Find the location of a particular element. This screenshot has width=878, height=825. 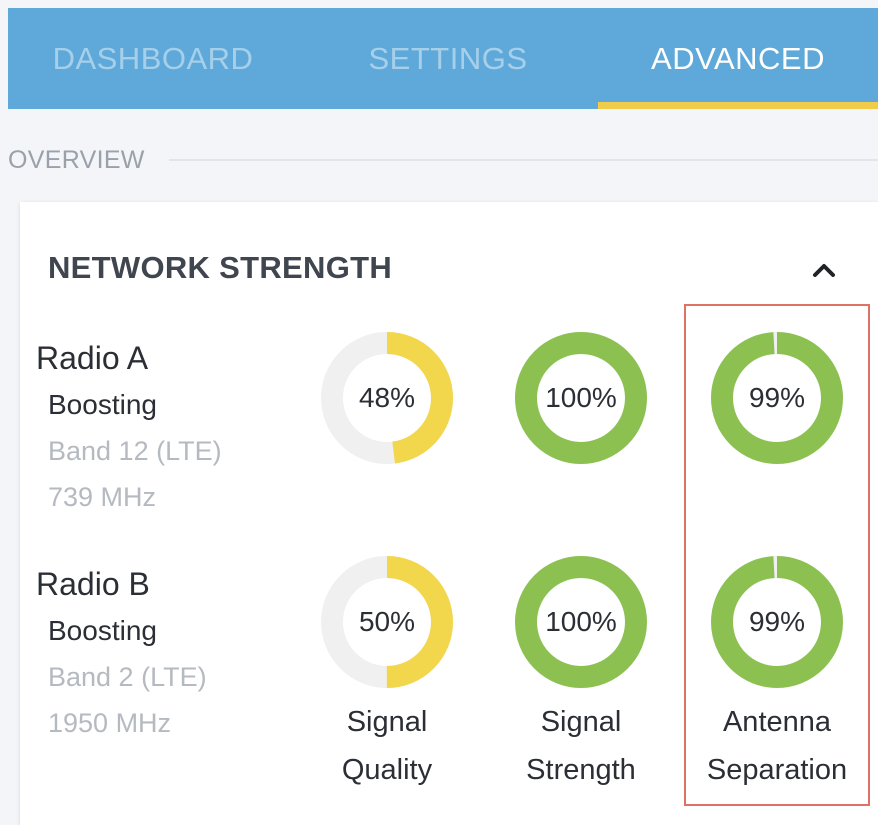

ring-value: 48% is located at coordinates (387, 397).